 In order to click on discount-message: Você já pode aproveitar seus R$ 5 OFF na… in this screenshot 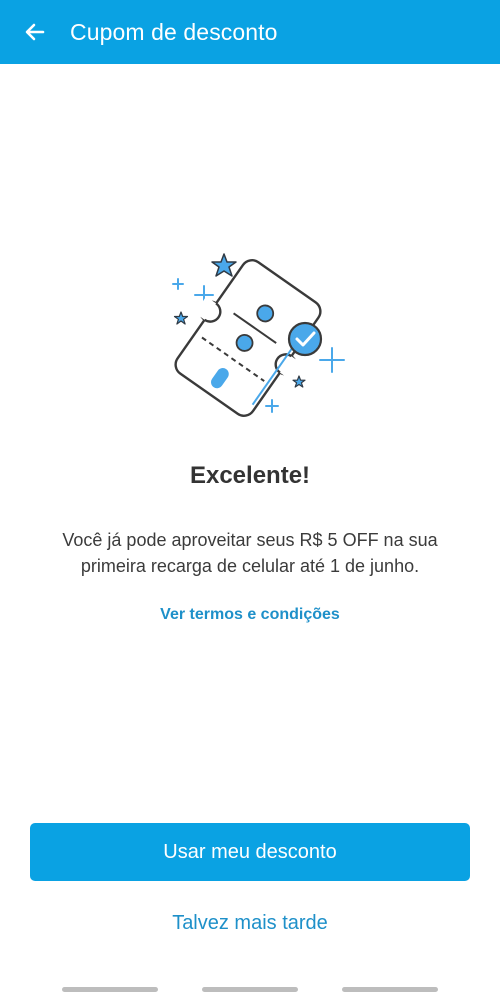, I will do `click(250, 553)`.